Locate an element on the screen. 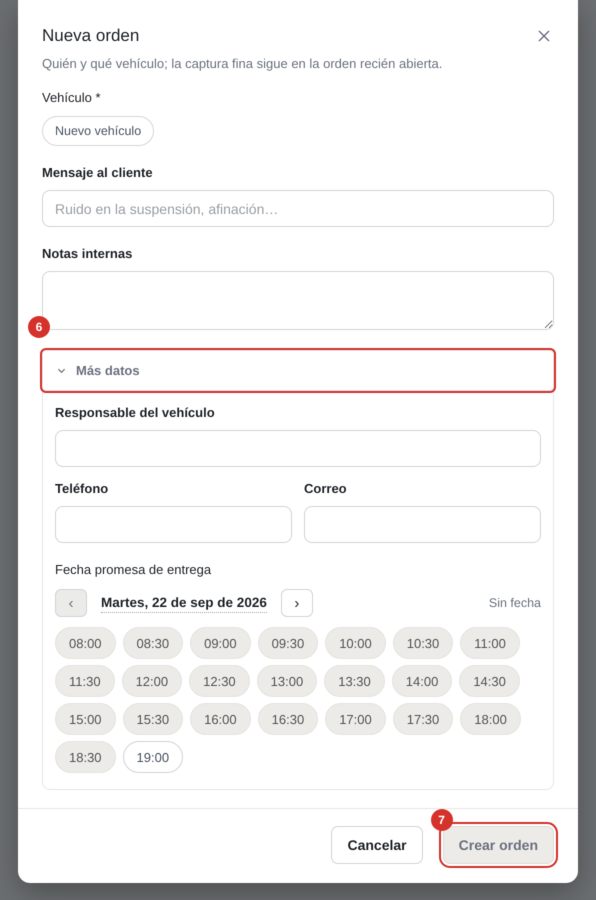 This screenshot has height=900, width=596. no-date-button: Sin fecha is located at coordinates (514, 603).